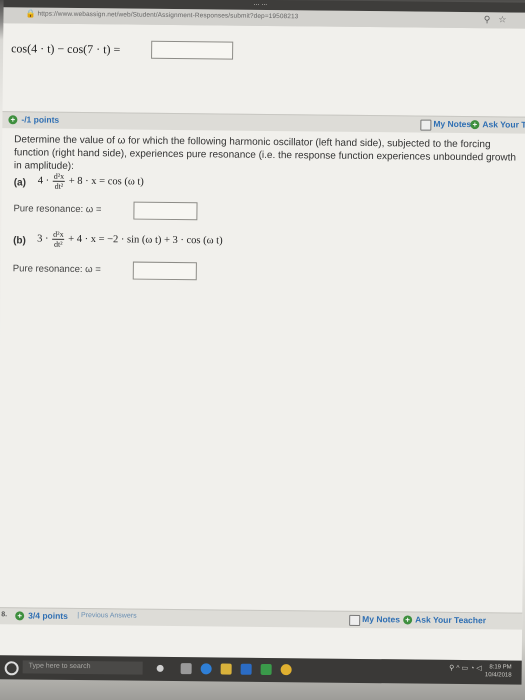  I want to click on expand-plus-icon: +, so click(13, 120).